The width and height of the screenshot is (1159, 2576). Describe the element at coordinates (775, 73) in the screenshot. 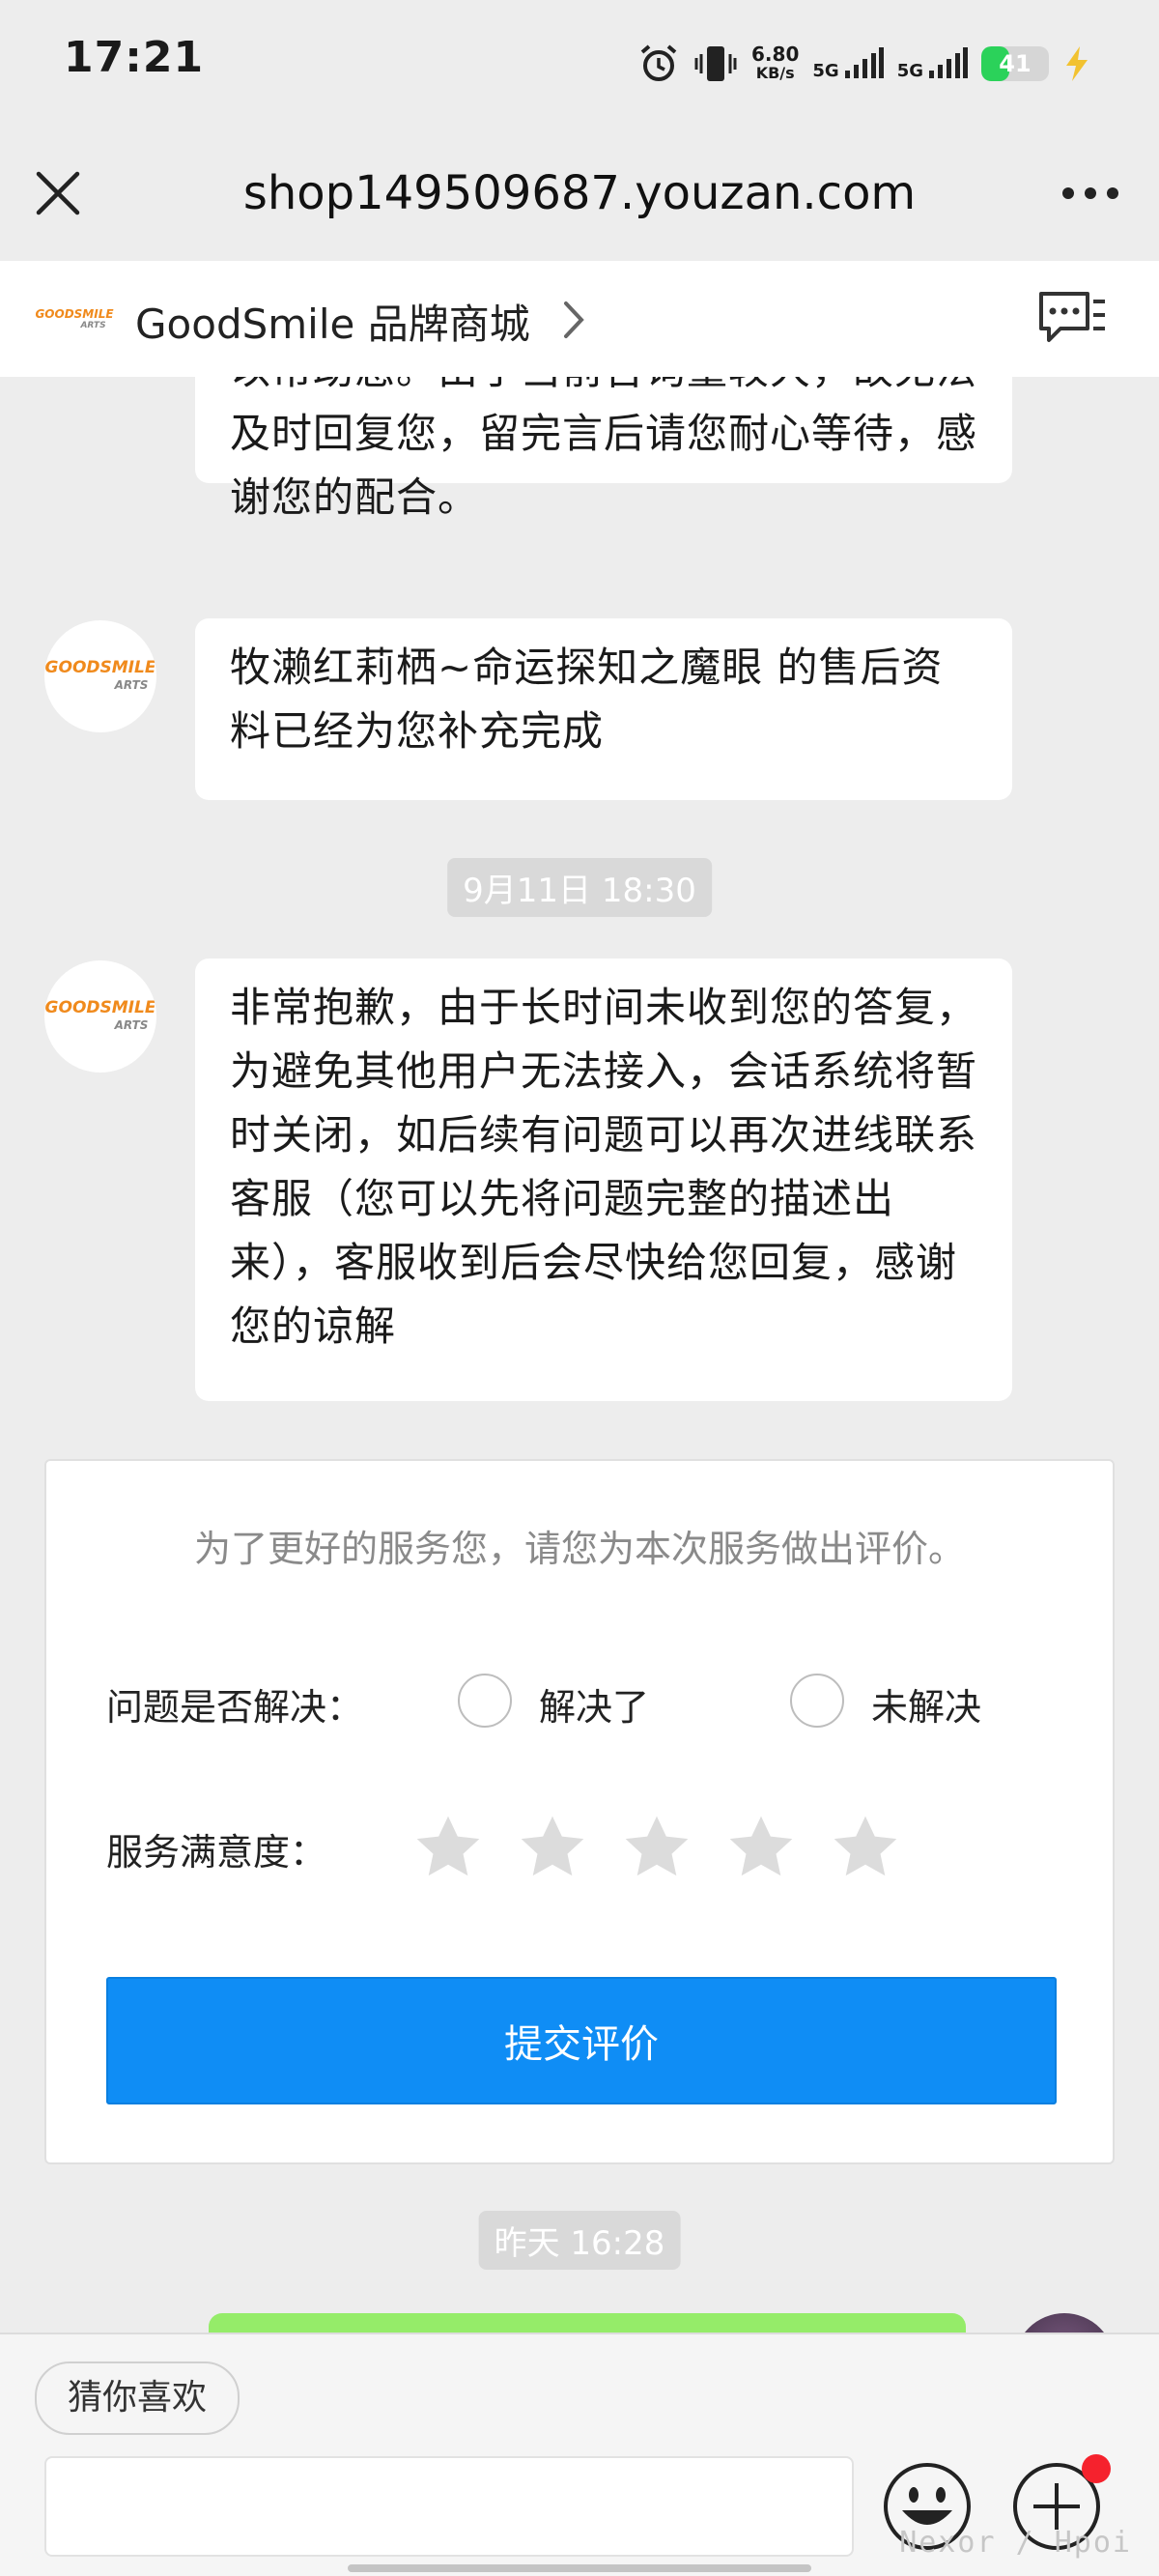

I see `network-speed-unit: KB/s` at that location.